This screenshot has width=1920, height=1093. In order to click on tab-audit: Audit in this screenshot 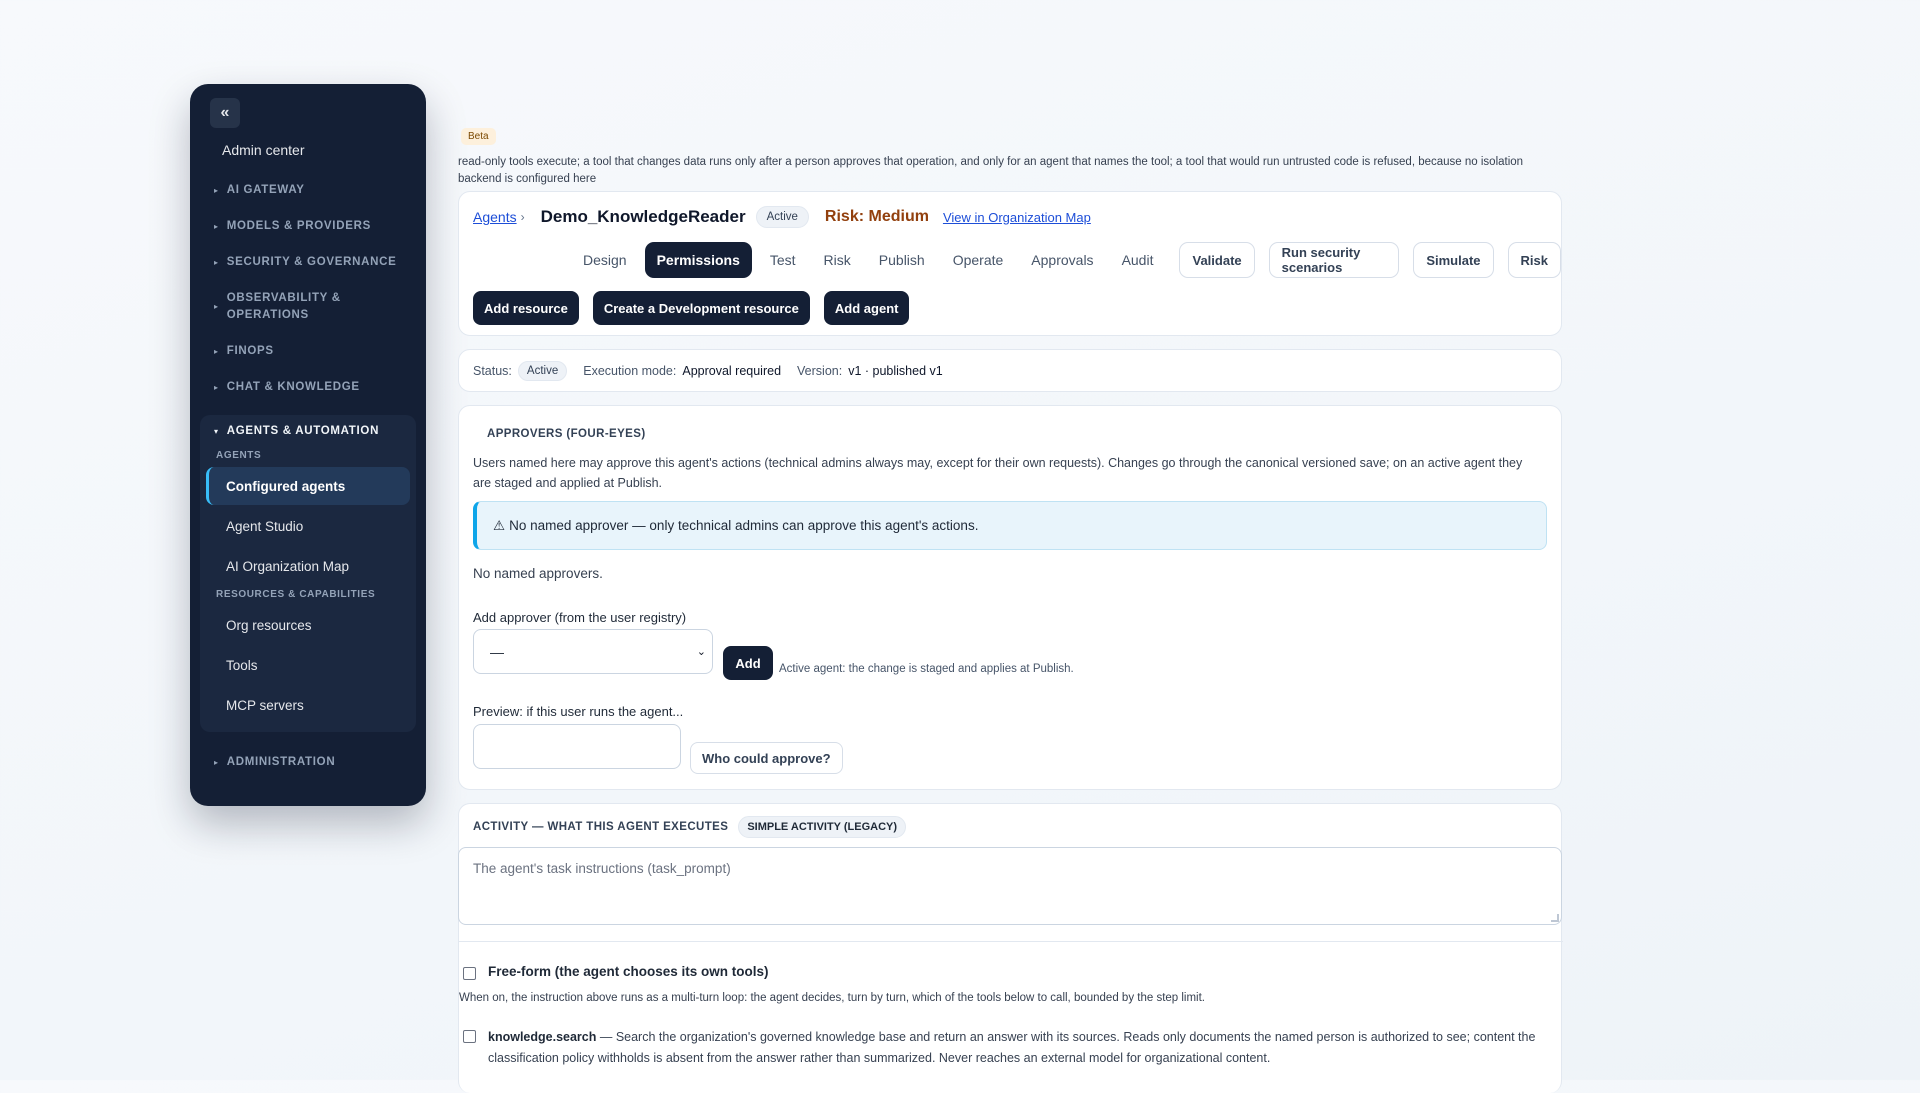, I will do `click(1138, 260)`.